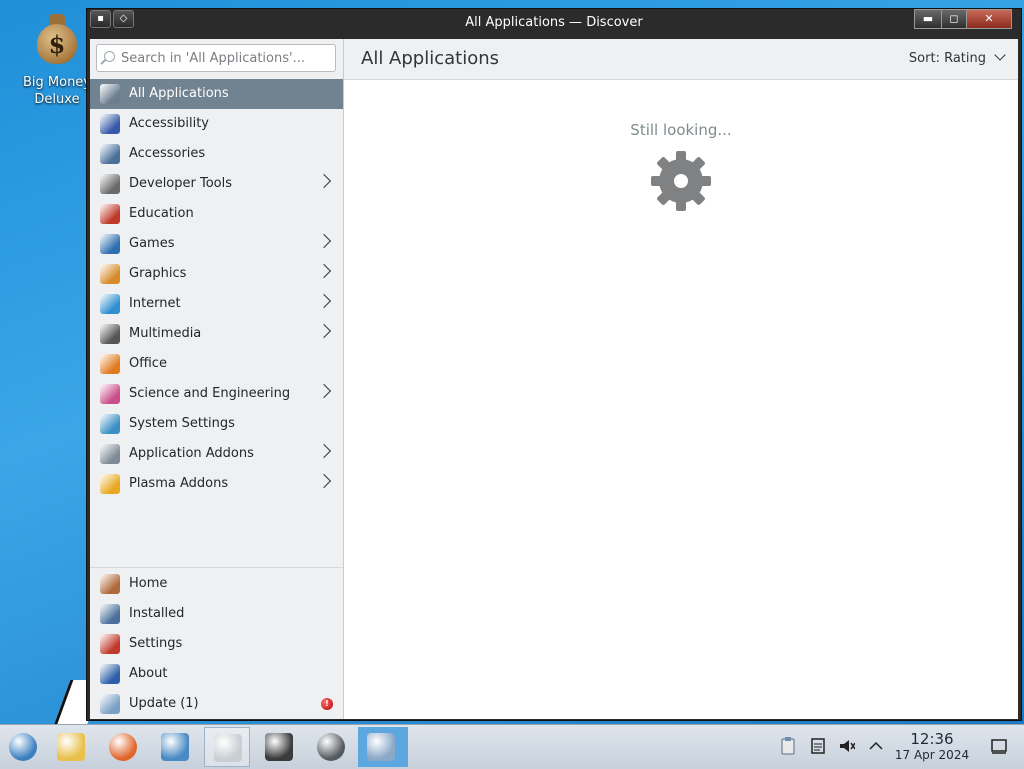  I want to click on games-icon, so click(110, 244).